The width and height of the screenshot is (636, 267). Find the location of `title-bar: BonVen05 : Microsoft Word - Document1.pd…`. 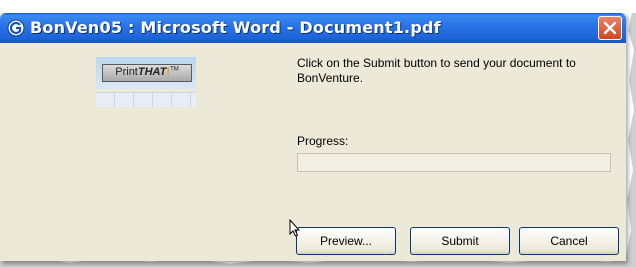

title-bar: BonVen05 : Microsoft Word - Document1.pd… is located at coordinates (313, 28).